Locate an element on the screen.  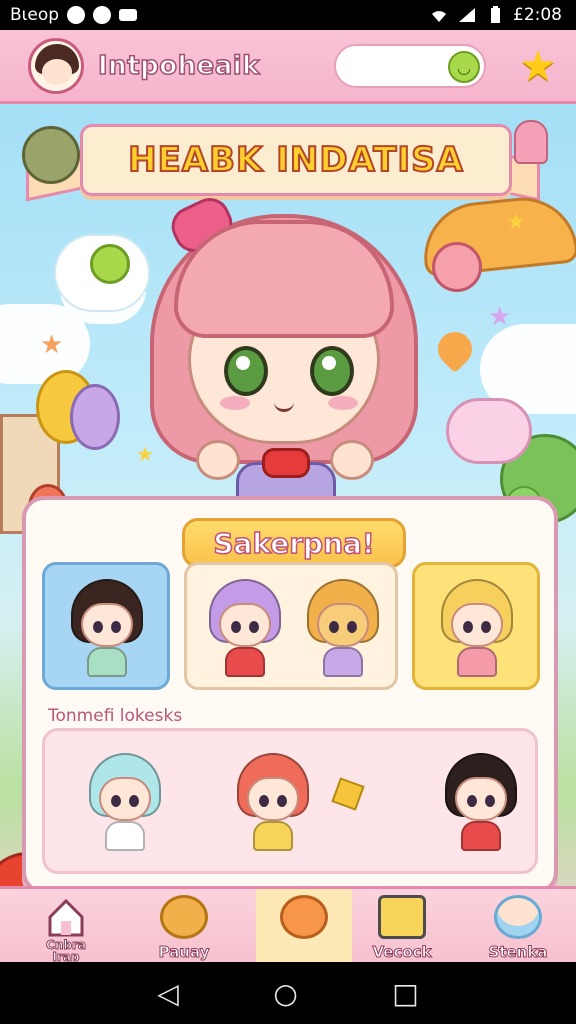
wifi-icon is located at coordinates (439, 16).